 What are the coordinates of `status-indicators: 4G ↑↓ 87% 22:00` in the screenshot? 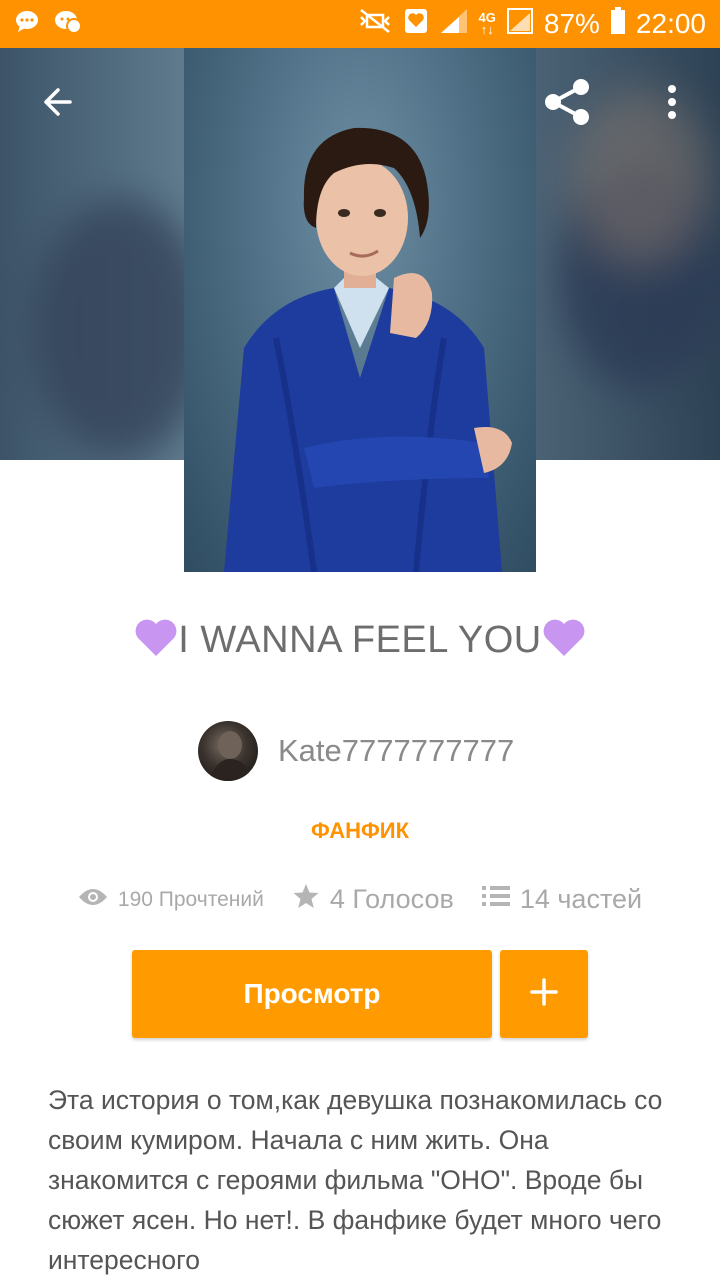 It's located at (531, 24).